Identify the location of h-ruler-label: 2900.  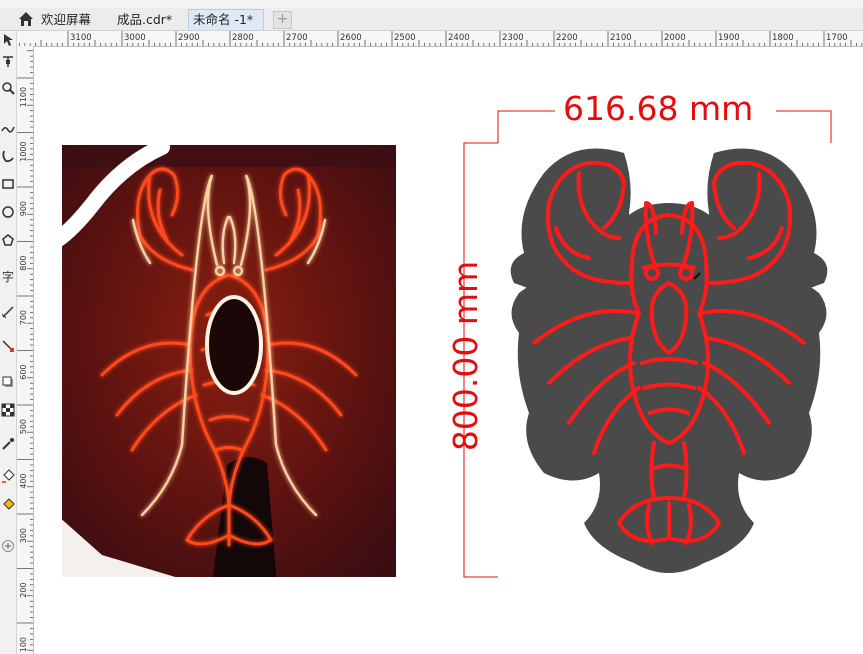
(189, 38).